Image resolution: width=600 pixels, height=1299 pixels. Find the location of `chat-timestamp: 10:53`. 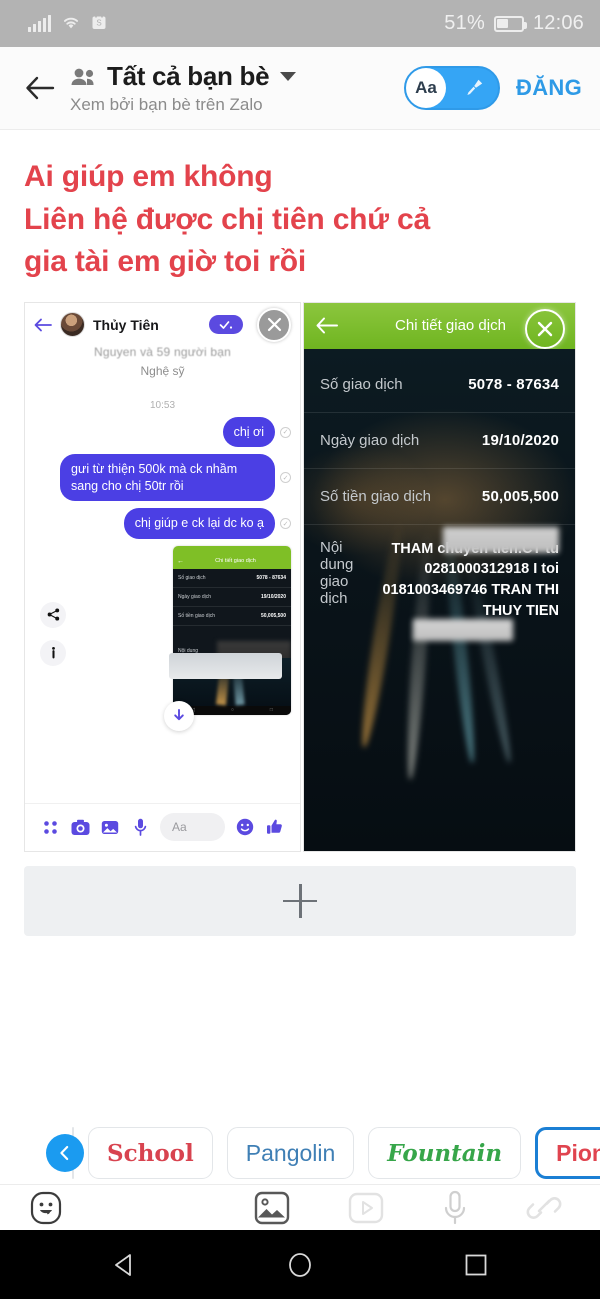

chat-timestamp: 10:53 is located at coordinates (162, 405).